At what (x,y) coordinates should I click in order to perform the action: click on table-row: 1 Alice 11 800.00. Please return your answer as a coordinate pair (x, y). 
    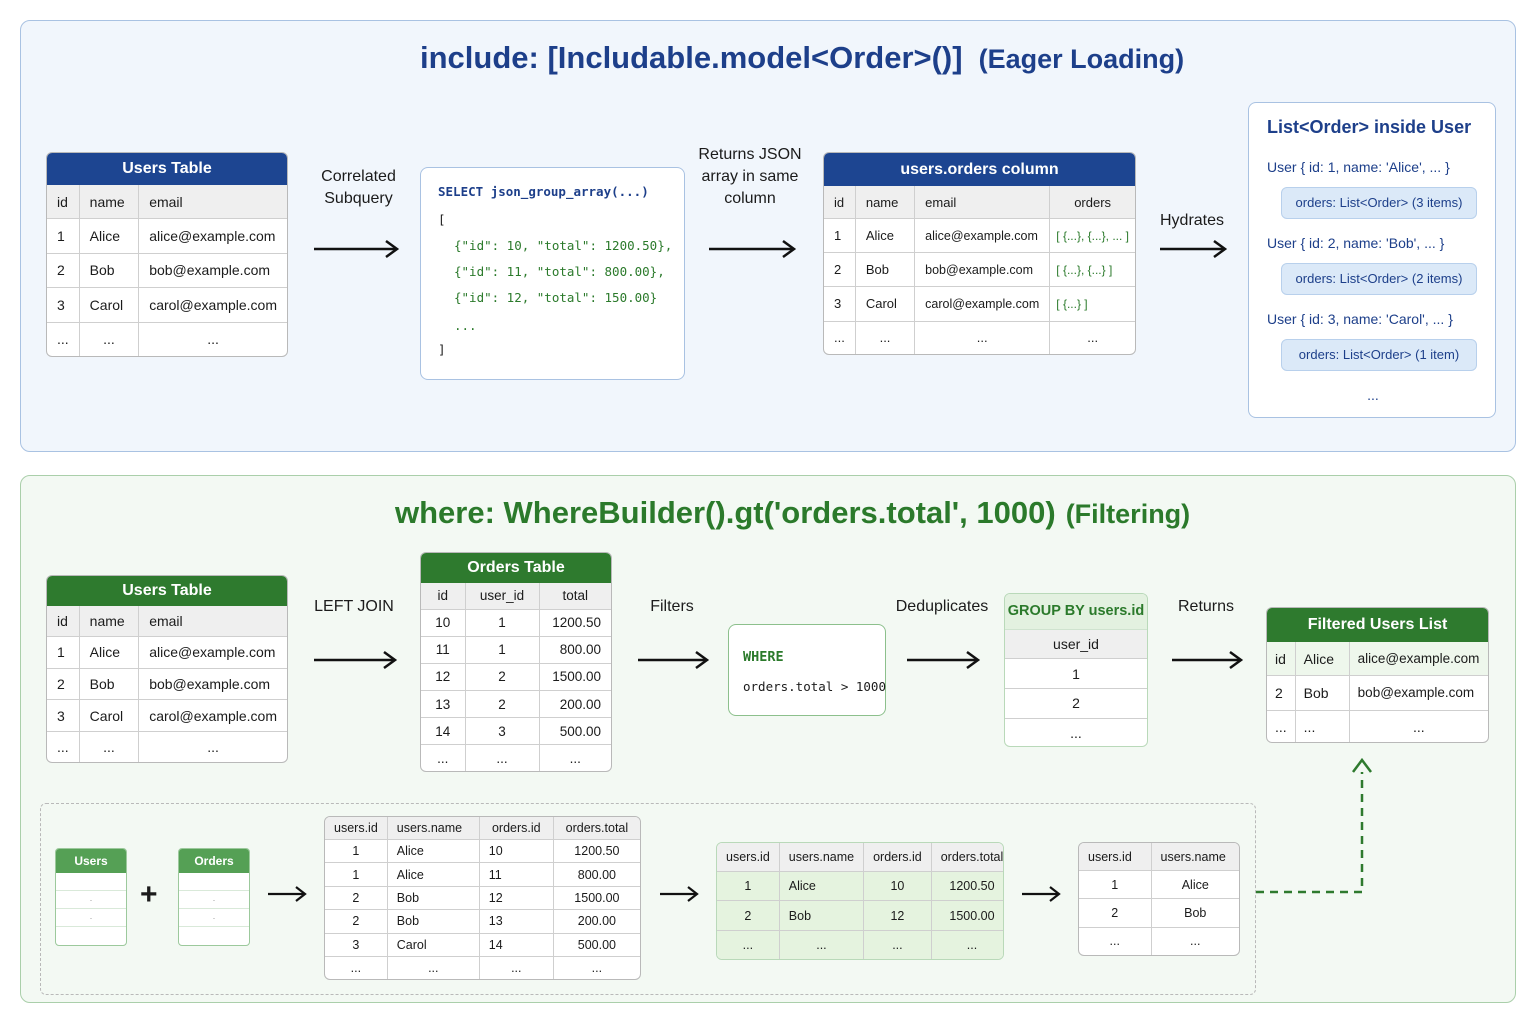
    Looking at the image, I should click on (482, 874).